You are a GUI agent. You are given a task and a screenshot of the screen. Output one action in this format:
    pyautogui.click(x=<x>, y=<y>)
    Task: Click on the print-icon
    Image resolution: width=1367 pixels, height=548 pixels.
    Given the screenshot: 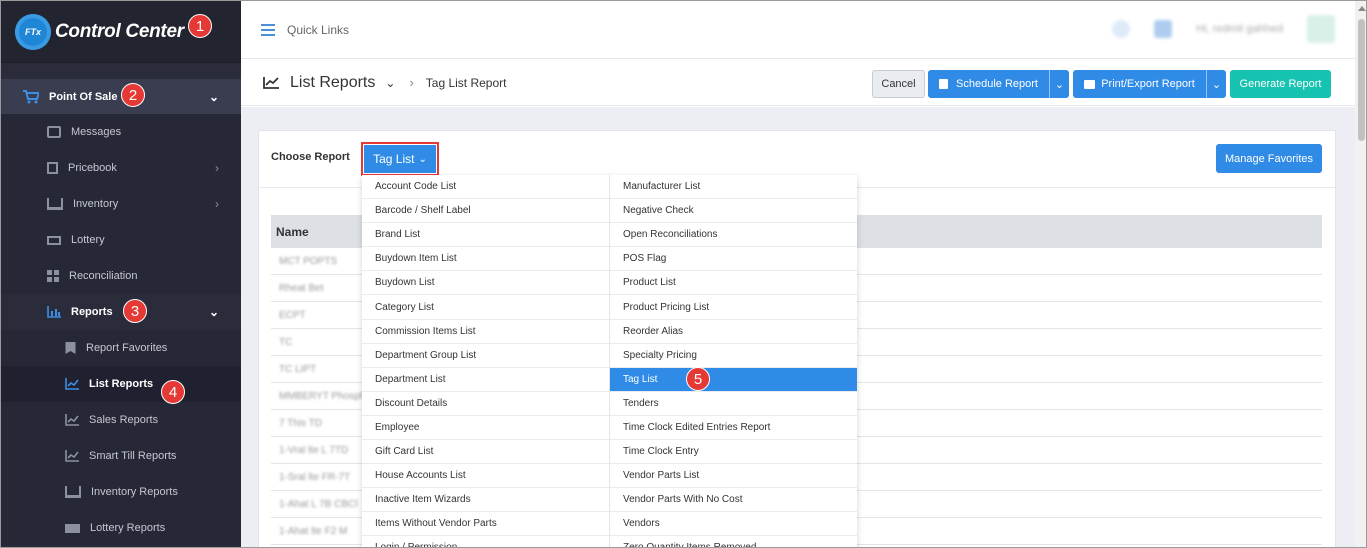 What is the action you would take?
    pyautogui.click(x=1090, y=84)
    